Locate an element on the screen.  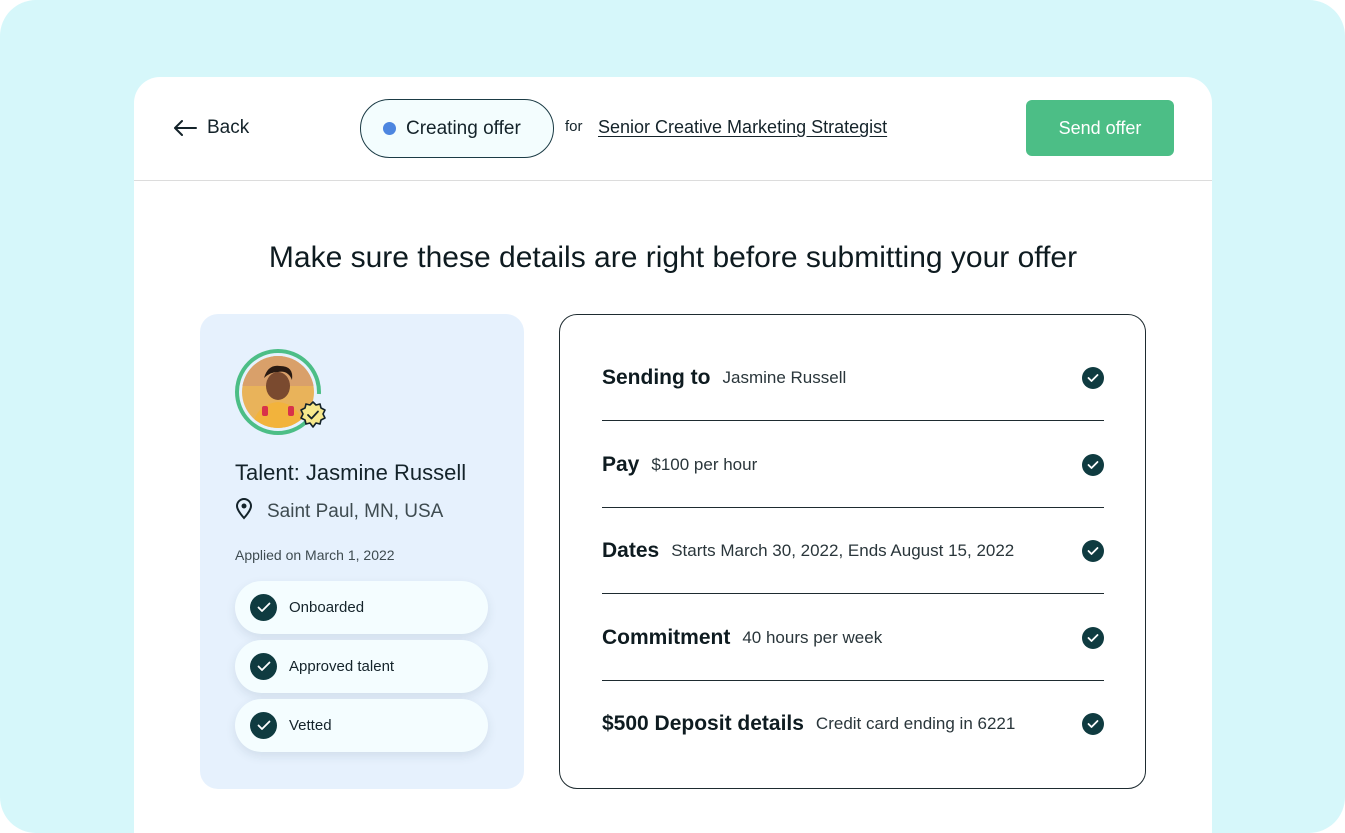
detail-value: Jasmine Russell is located at coordinates (784, 377).